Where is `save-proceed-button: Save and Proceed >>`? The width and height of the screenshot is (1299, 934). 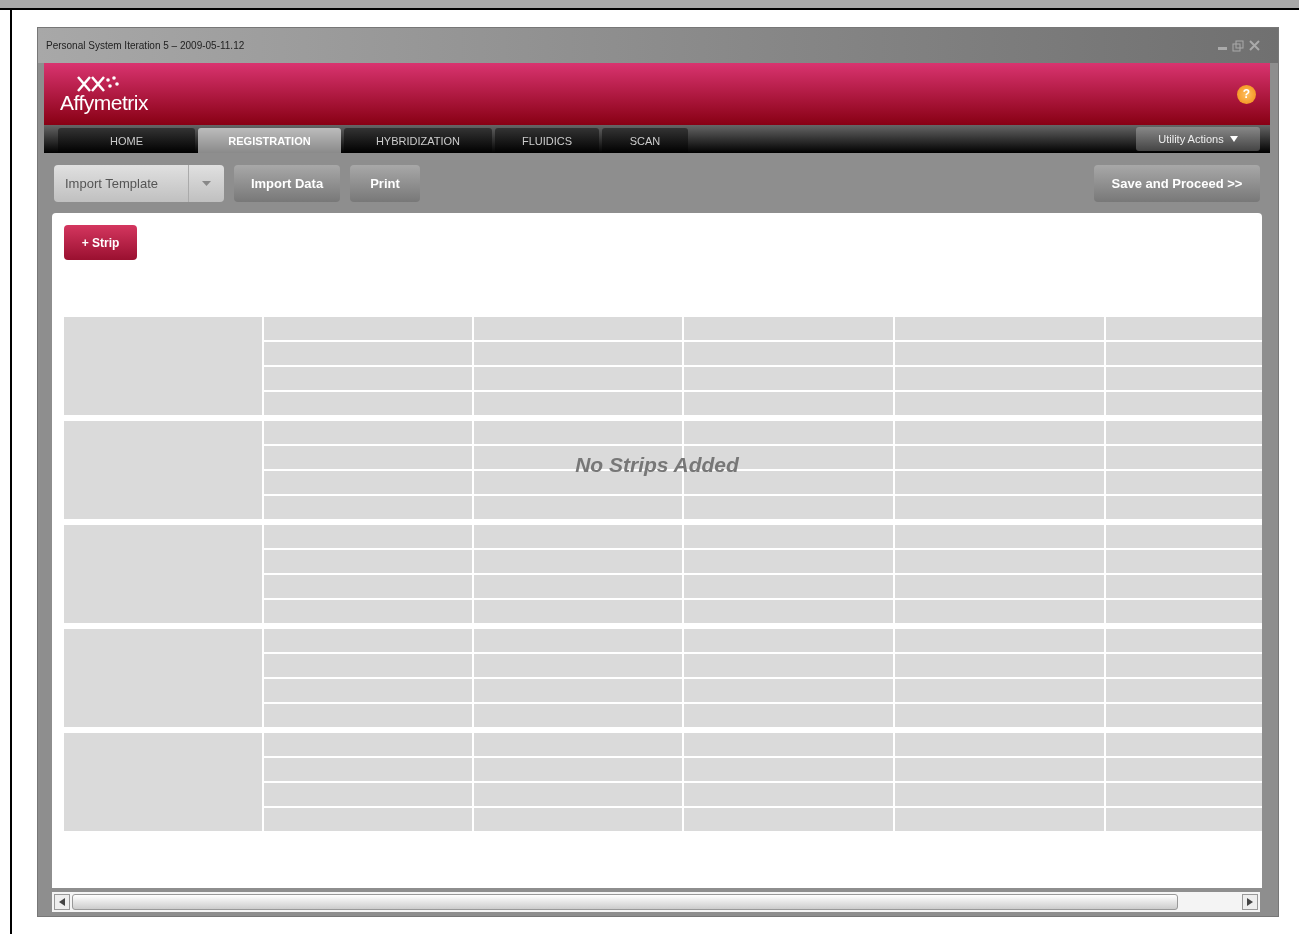
save-proceed-button: Save and Proceed >> is located at coordinates (1177, 183).